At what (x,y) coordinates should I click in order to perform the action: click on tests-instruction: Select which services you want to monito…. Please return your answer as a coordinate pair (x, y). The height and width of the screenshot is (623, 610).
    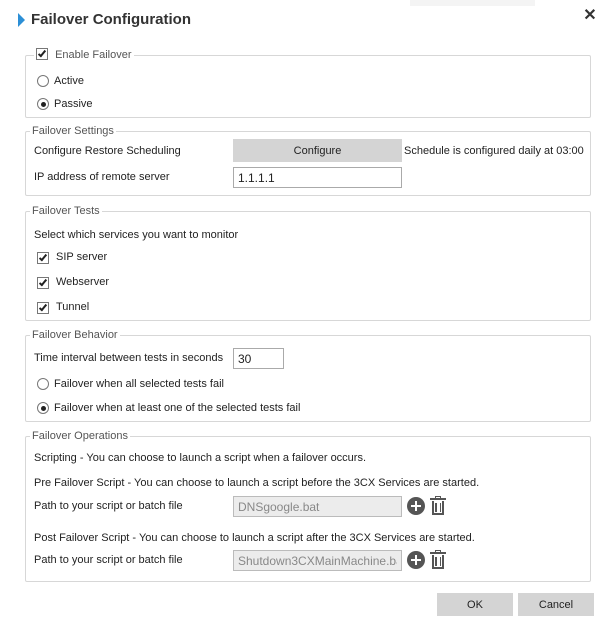
    Looking at the image, I should click on (136, 235).